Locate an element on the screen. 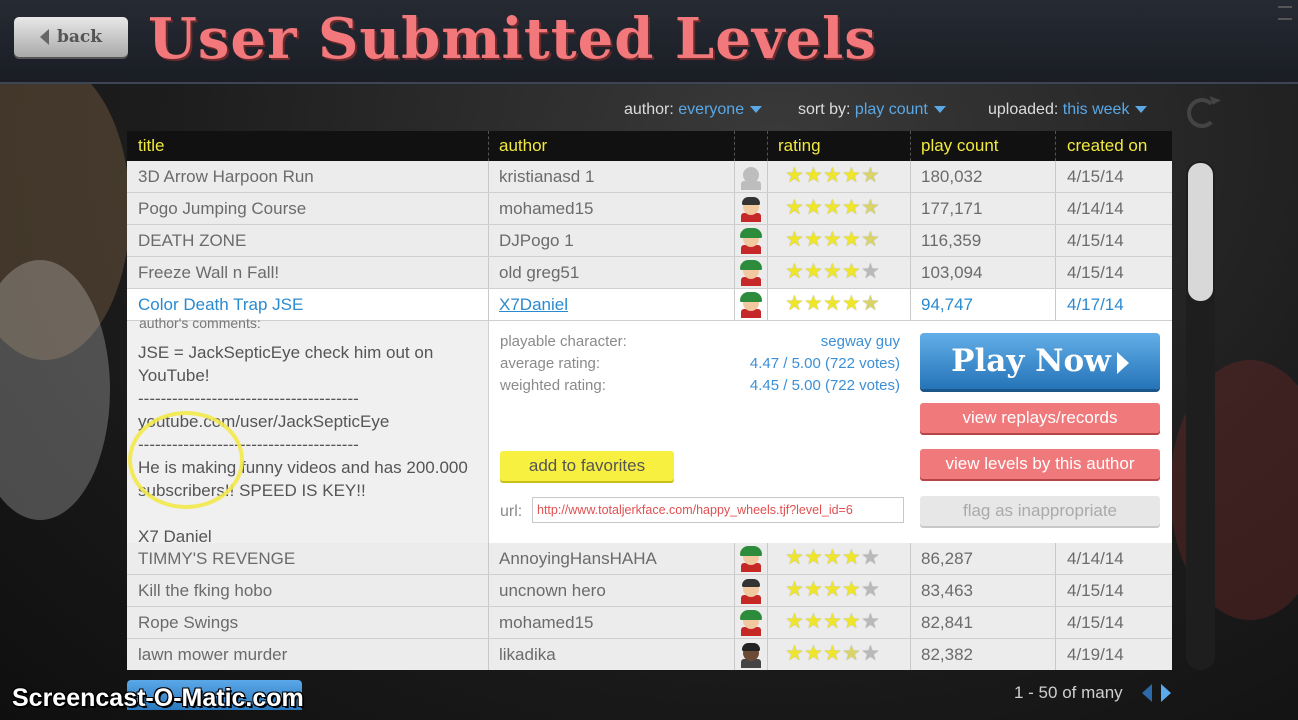 The image size is (1298, 720). level-title: Freeze Wall n Fall! is located at coordinates (208, 273).